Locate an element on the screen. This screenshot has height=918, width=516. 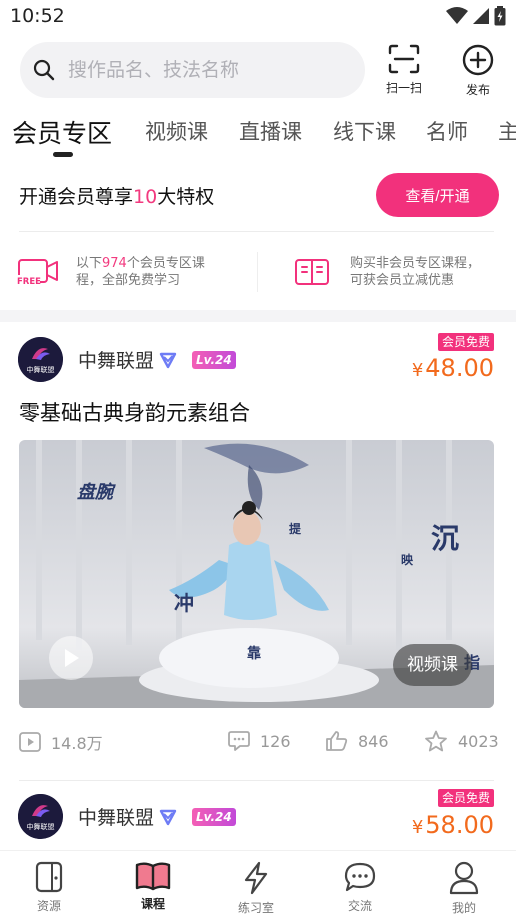
play-button is located at coordinates (71, 658).